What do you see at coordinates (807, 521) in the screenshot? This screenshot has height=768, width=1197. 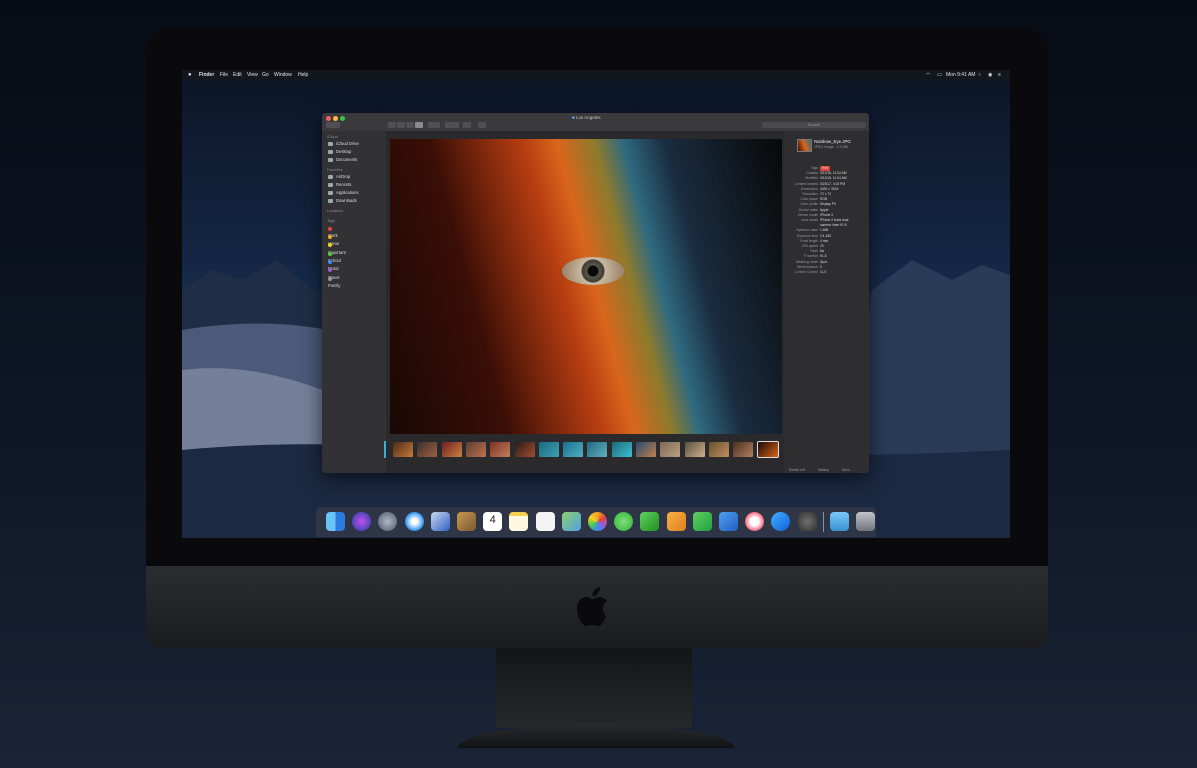 I see `system-preferences-icon` at bounding box center [807, 521].